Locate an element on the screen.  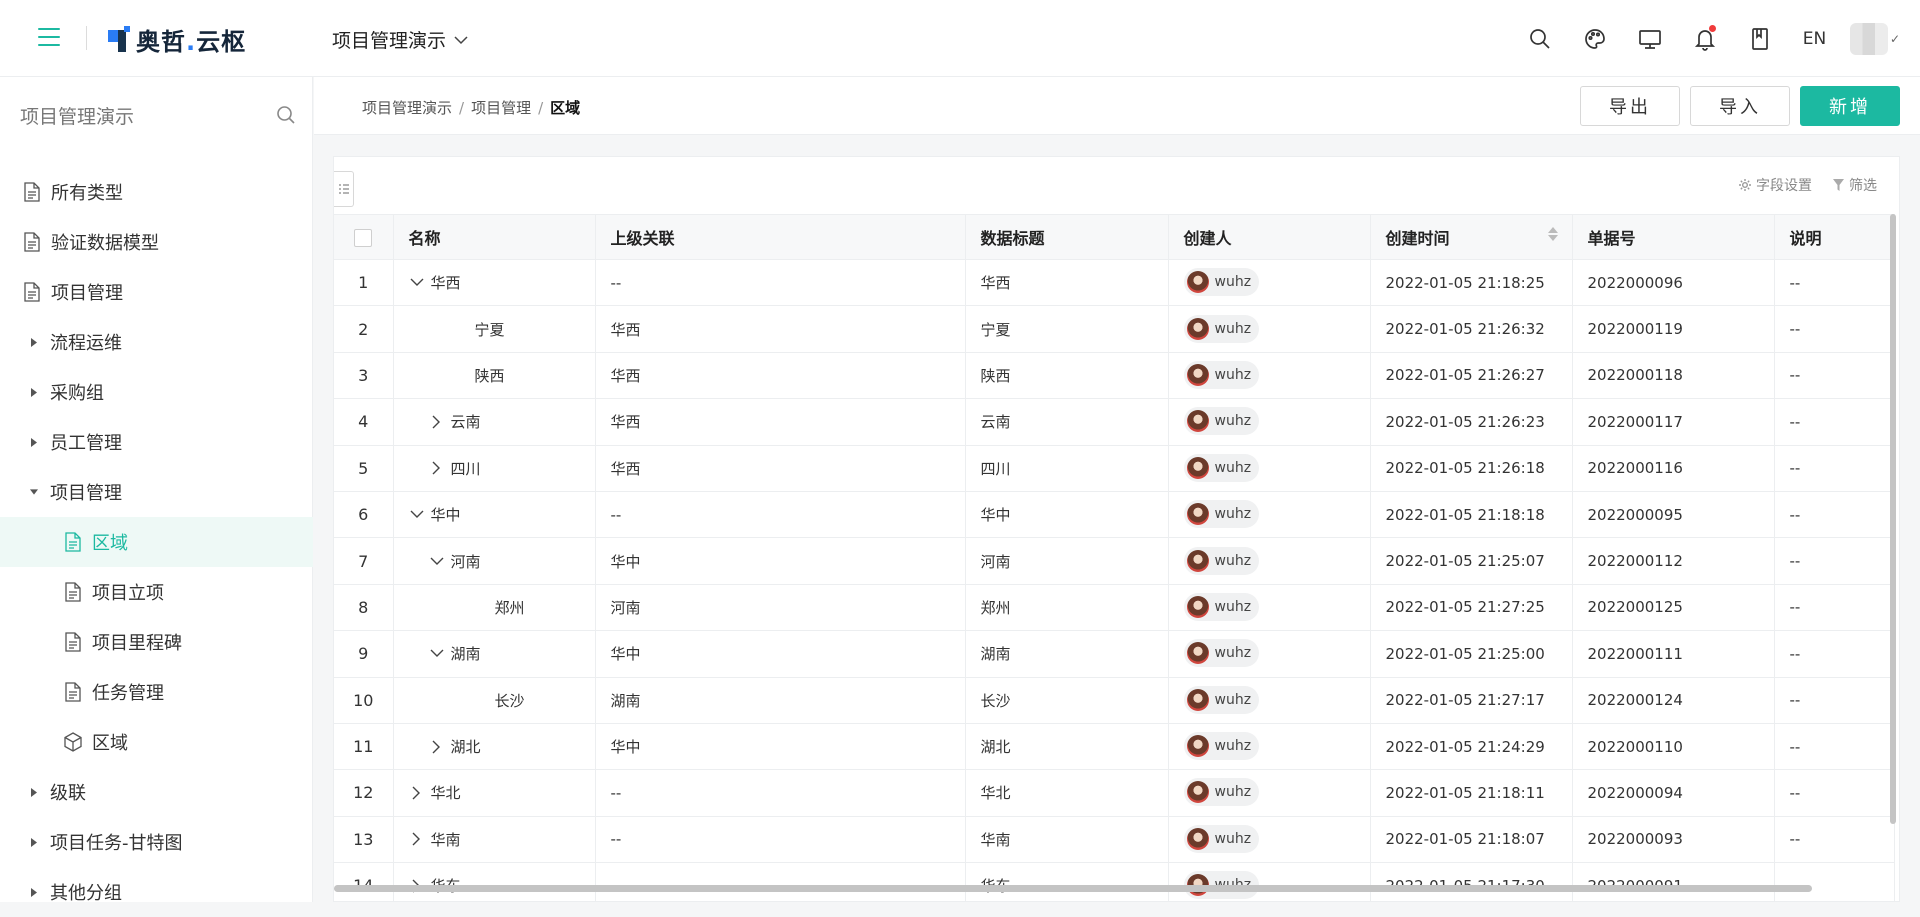
caret-down-icon is located at coordinates (34, 492).